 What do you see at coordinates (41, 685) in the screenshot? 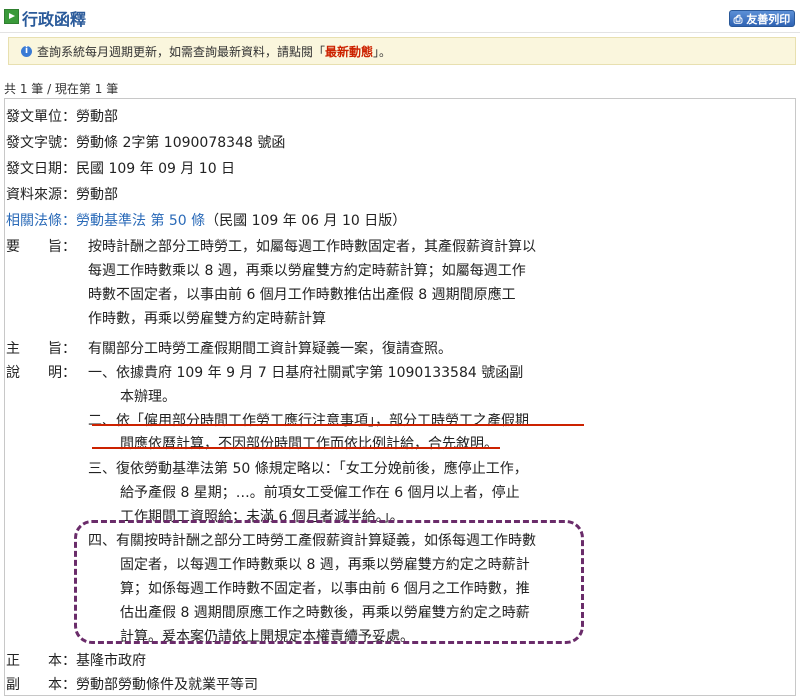
I see `copy-recipient-label: 副 本：` at bounding box center [41, 685].